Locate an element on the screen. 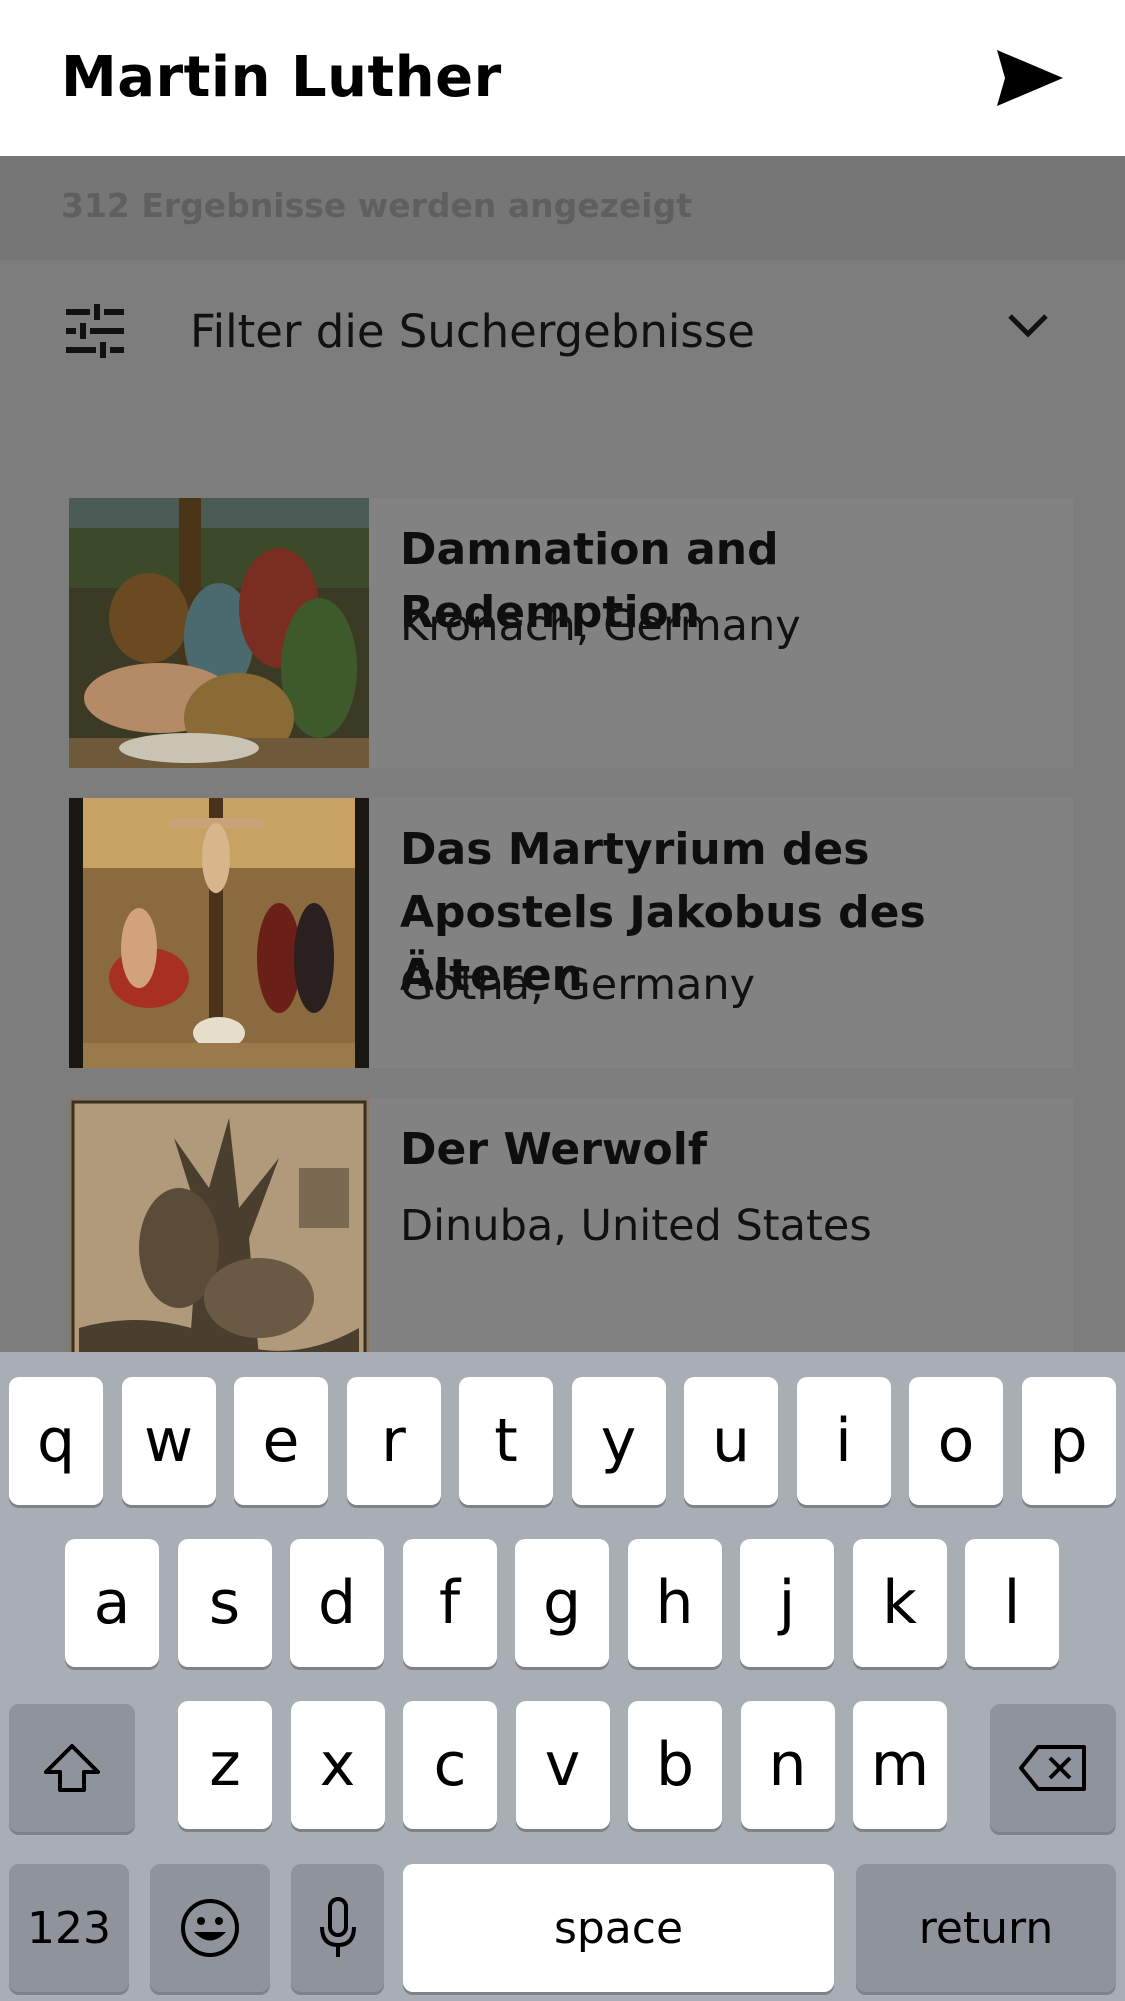 The image size is (1125, 2001). backspace-icon is located at coordinates (1052, 1768).